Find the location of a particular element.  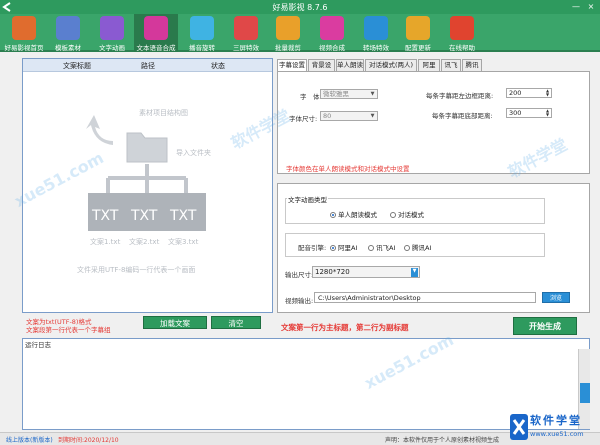

toolbar-item-label: 视频合成 is located at coordinates (332, 48).